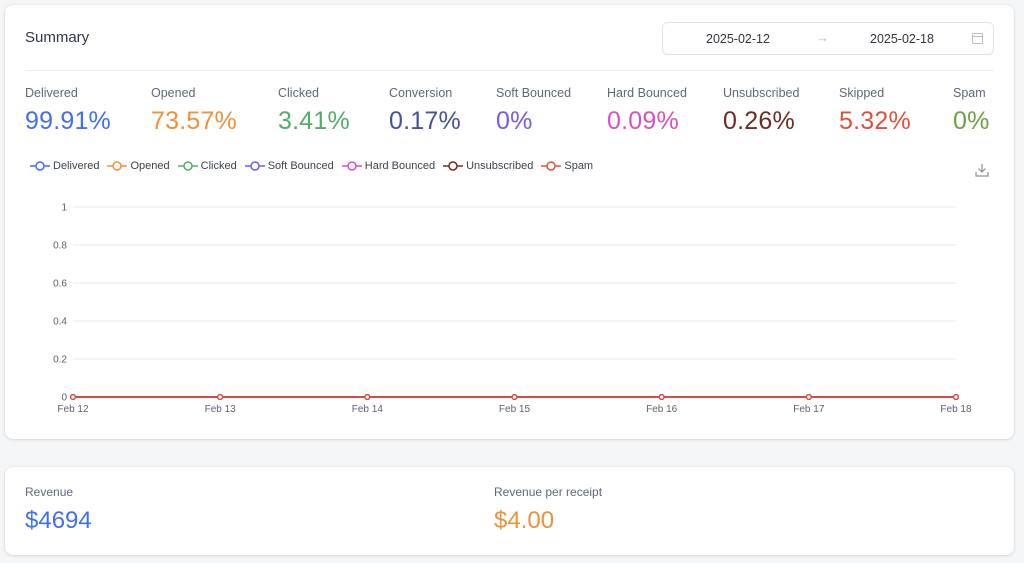 The image size is (1024, 563). Describe the element at coordinates (221, 409) in the screenshot. I see `x-tick-label: Feb 13` at that location.